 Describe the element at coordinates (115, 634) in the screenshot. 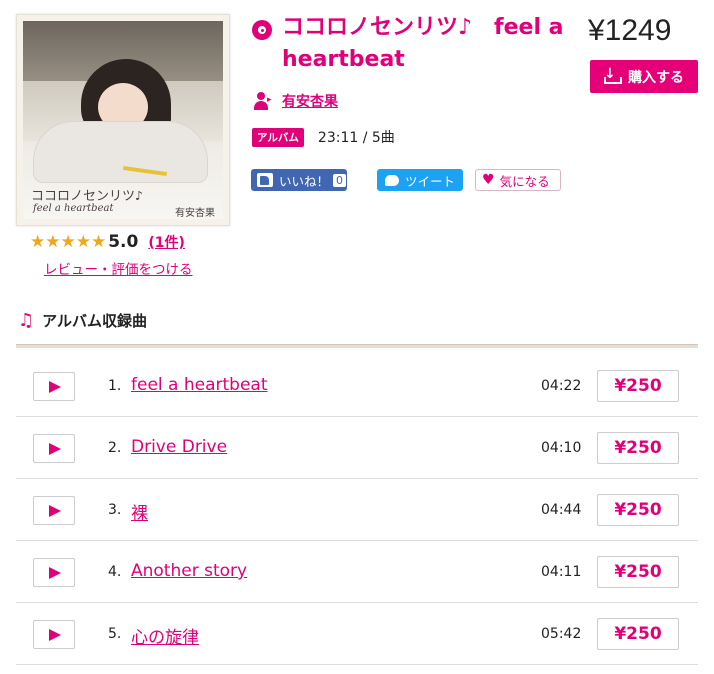

I see `track-number: 5.` at that location.